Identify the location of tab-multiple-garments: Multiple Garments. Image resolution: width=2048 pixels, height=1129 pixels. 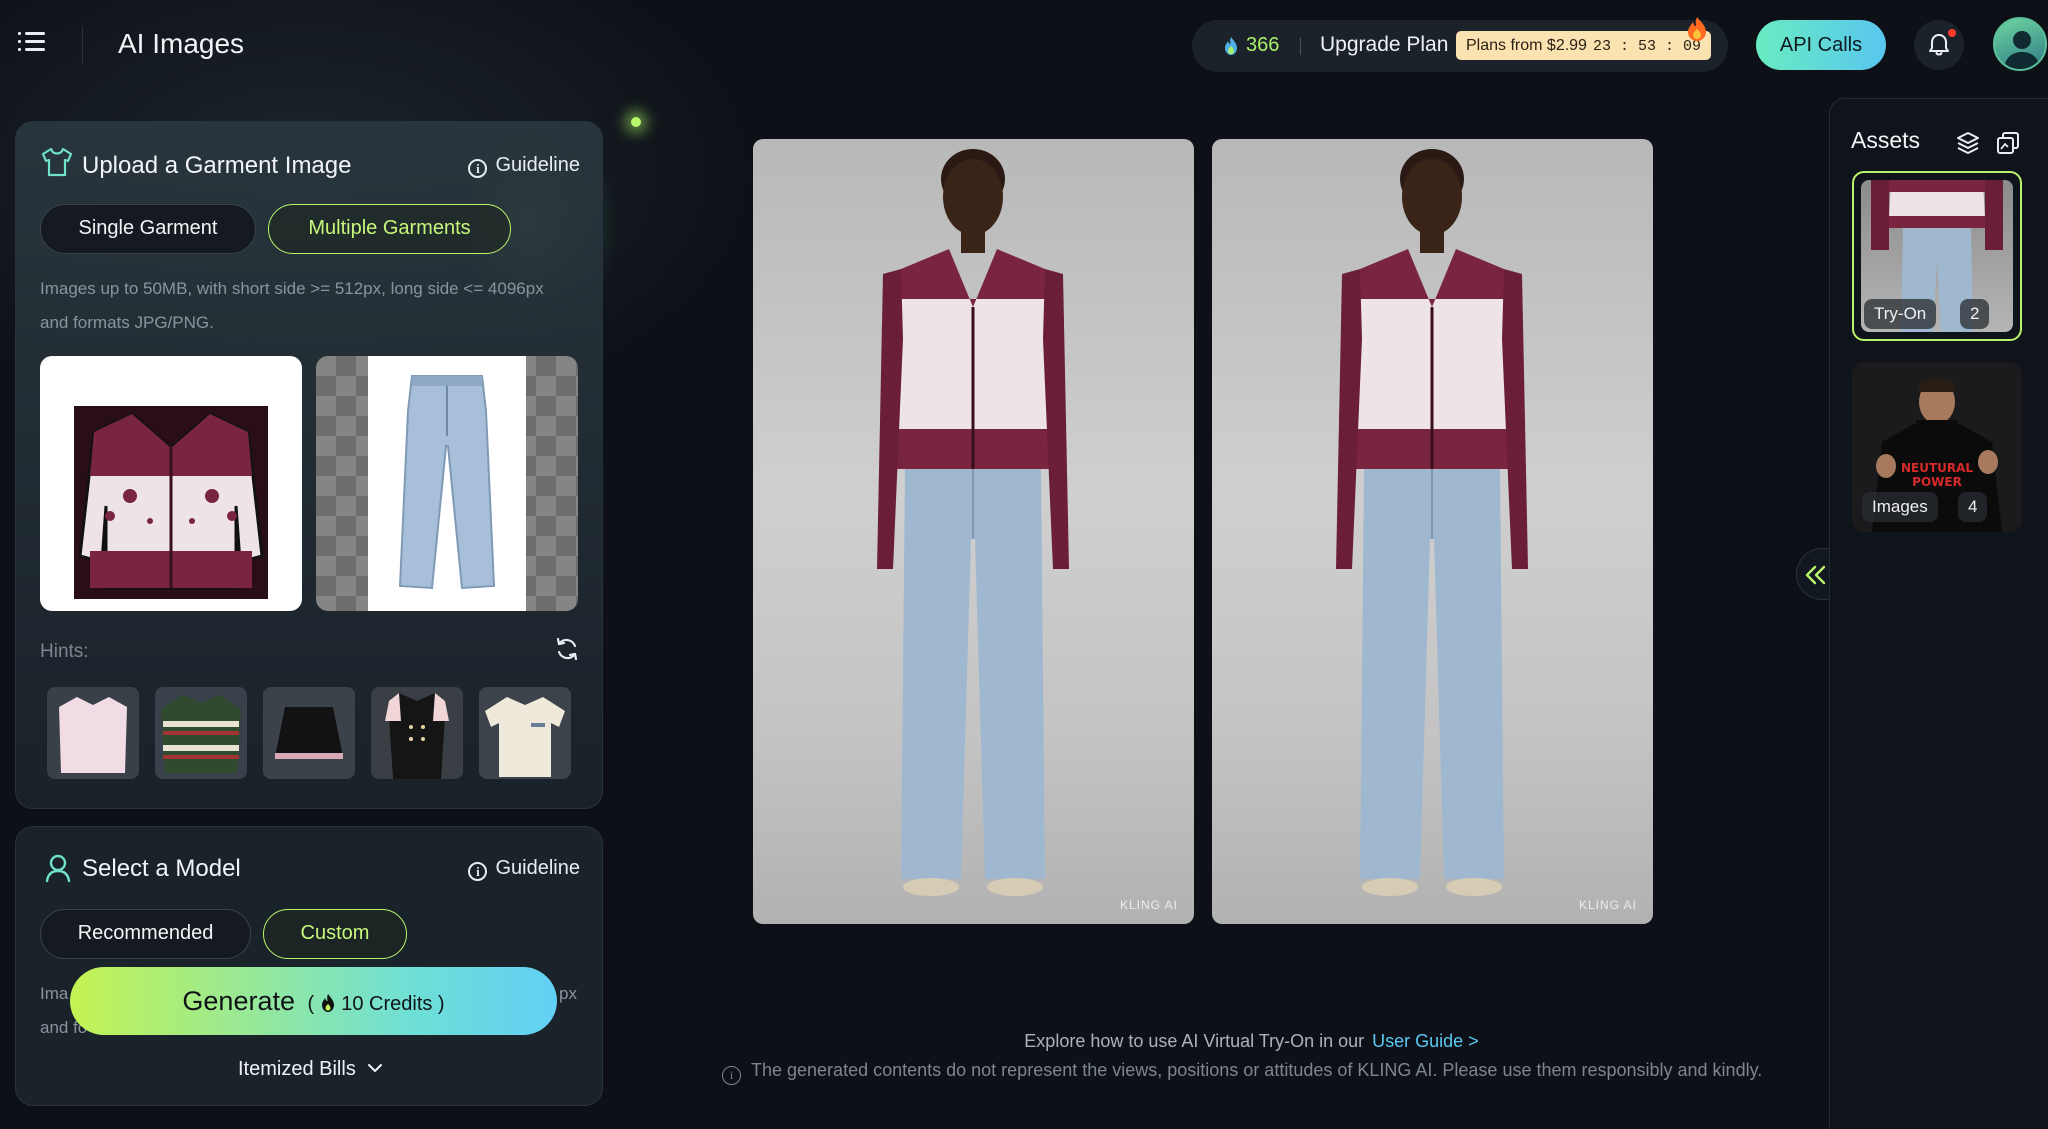
(389, 229).